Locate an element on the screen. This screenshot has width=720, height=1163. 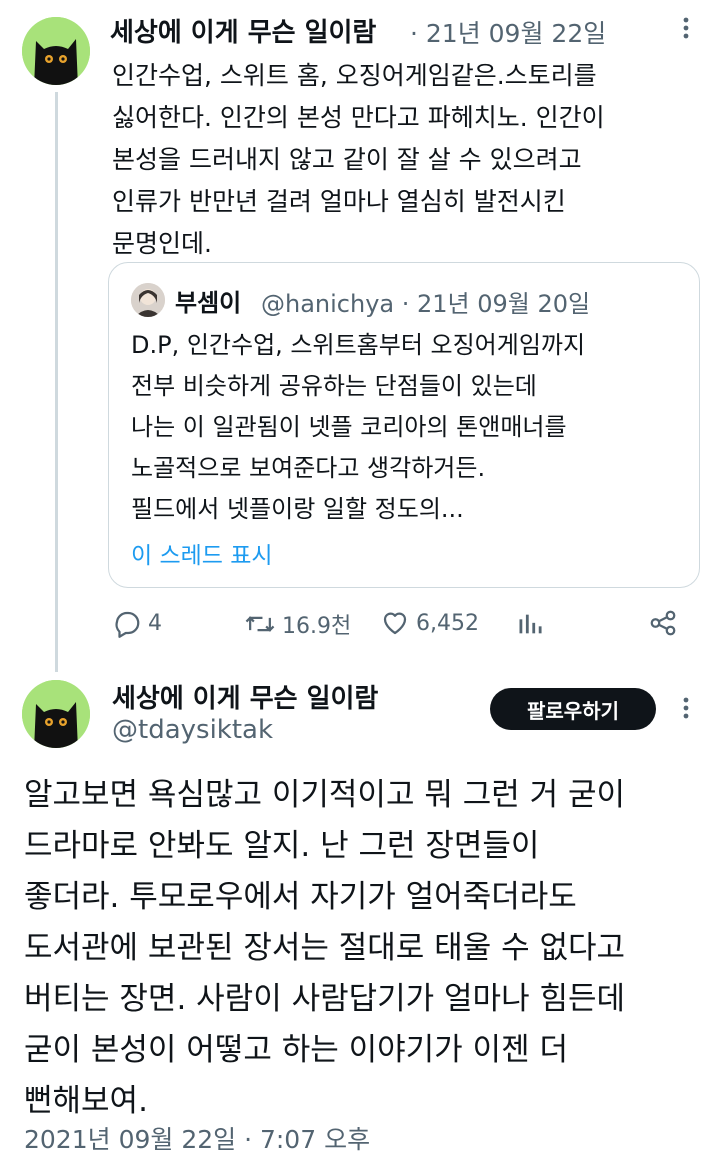
heart-icon is located at coordinates (395, 623).